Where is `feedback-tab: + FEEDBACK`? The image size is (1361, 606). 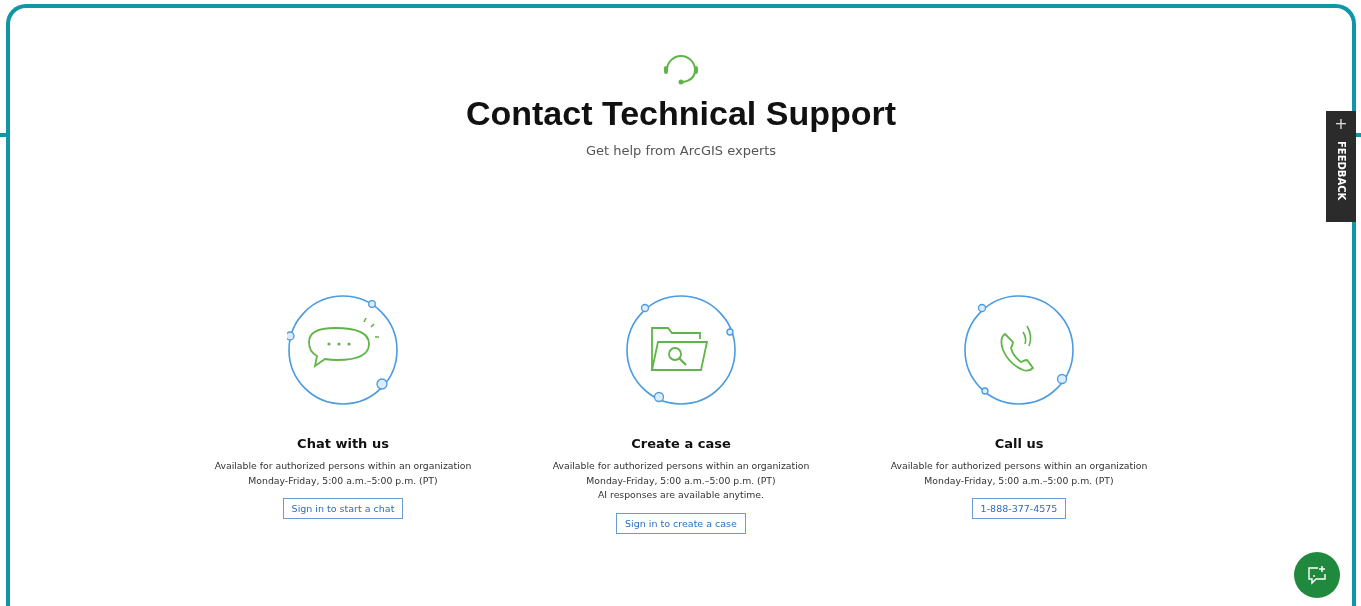 feedback-tab: + FEEDBACK is located at coordinates (1341, 166).